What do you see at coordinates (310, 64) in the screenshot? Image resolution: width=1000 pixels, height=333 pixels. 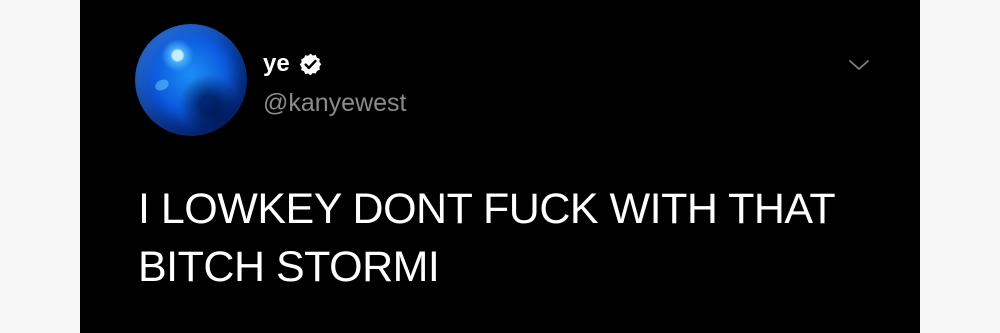 I see `verified-badge-icon` at bounding box center [310, 64].